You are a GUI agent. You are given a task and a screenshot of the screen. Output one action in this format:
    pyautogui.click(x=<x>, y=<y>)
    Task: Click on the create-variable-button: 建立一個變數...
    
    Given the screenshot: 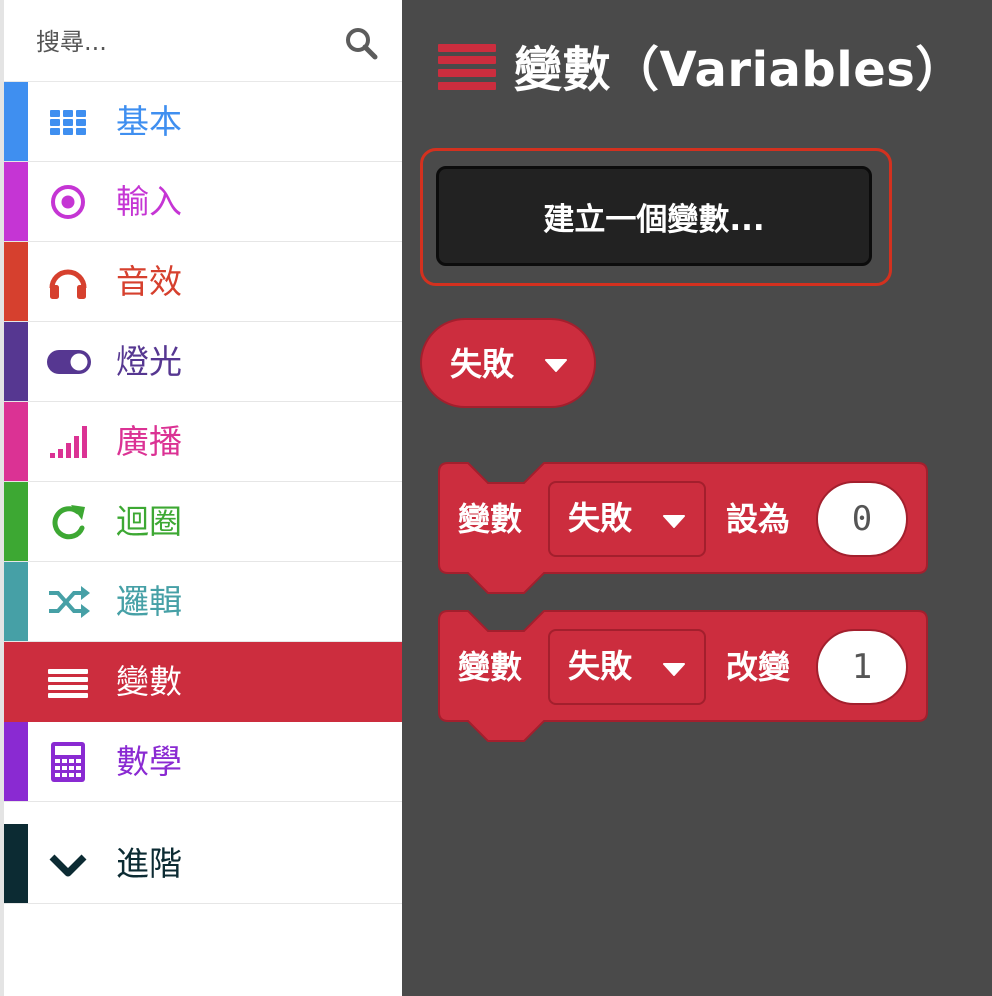 What is the action you would take?
    pyautogui.click(x=654, y=216)
    